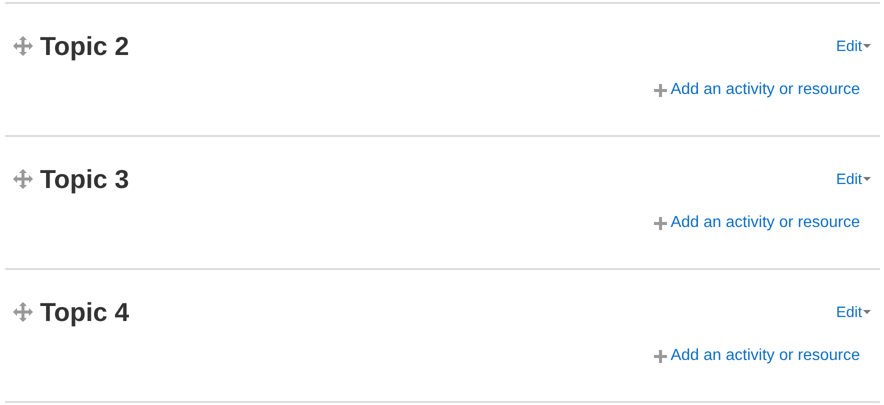 This screenshot has width=884, height=405. What do you see at coordinates (85, 179) in the screenshot?
I see `section-title: Topic 3` at bounding box center [85, 179].